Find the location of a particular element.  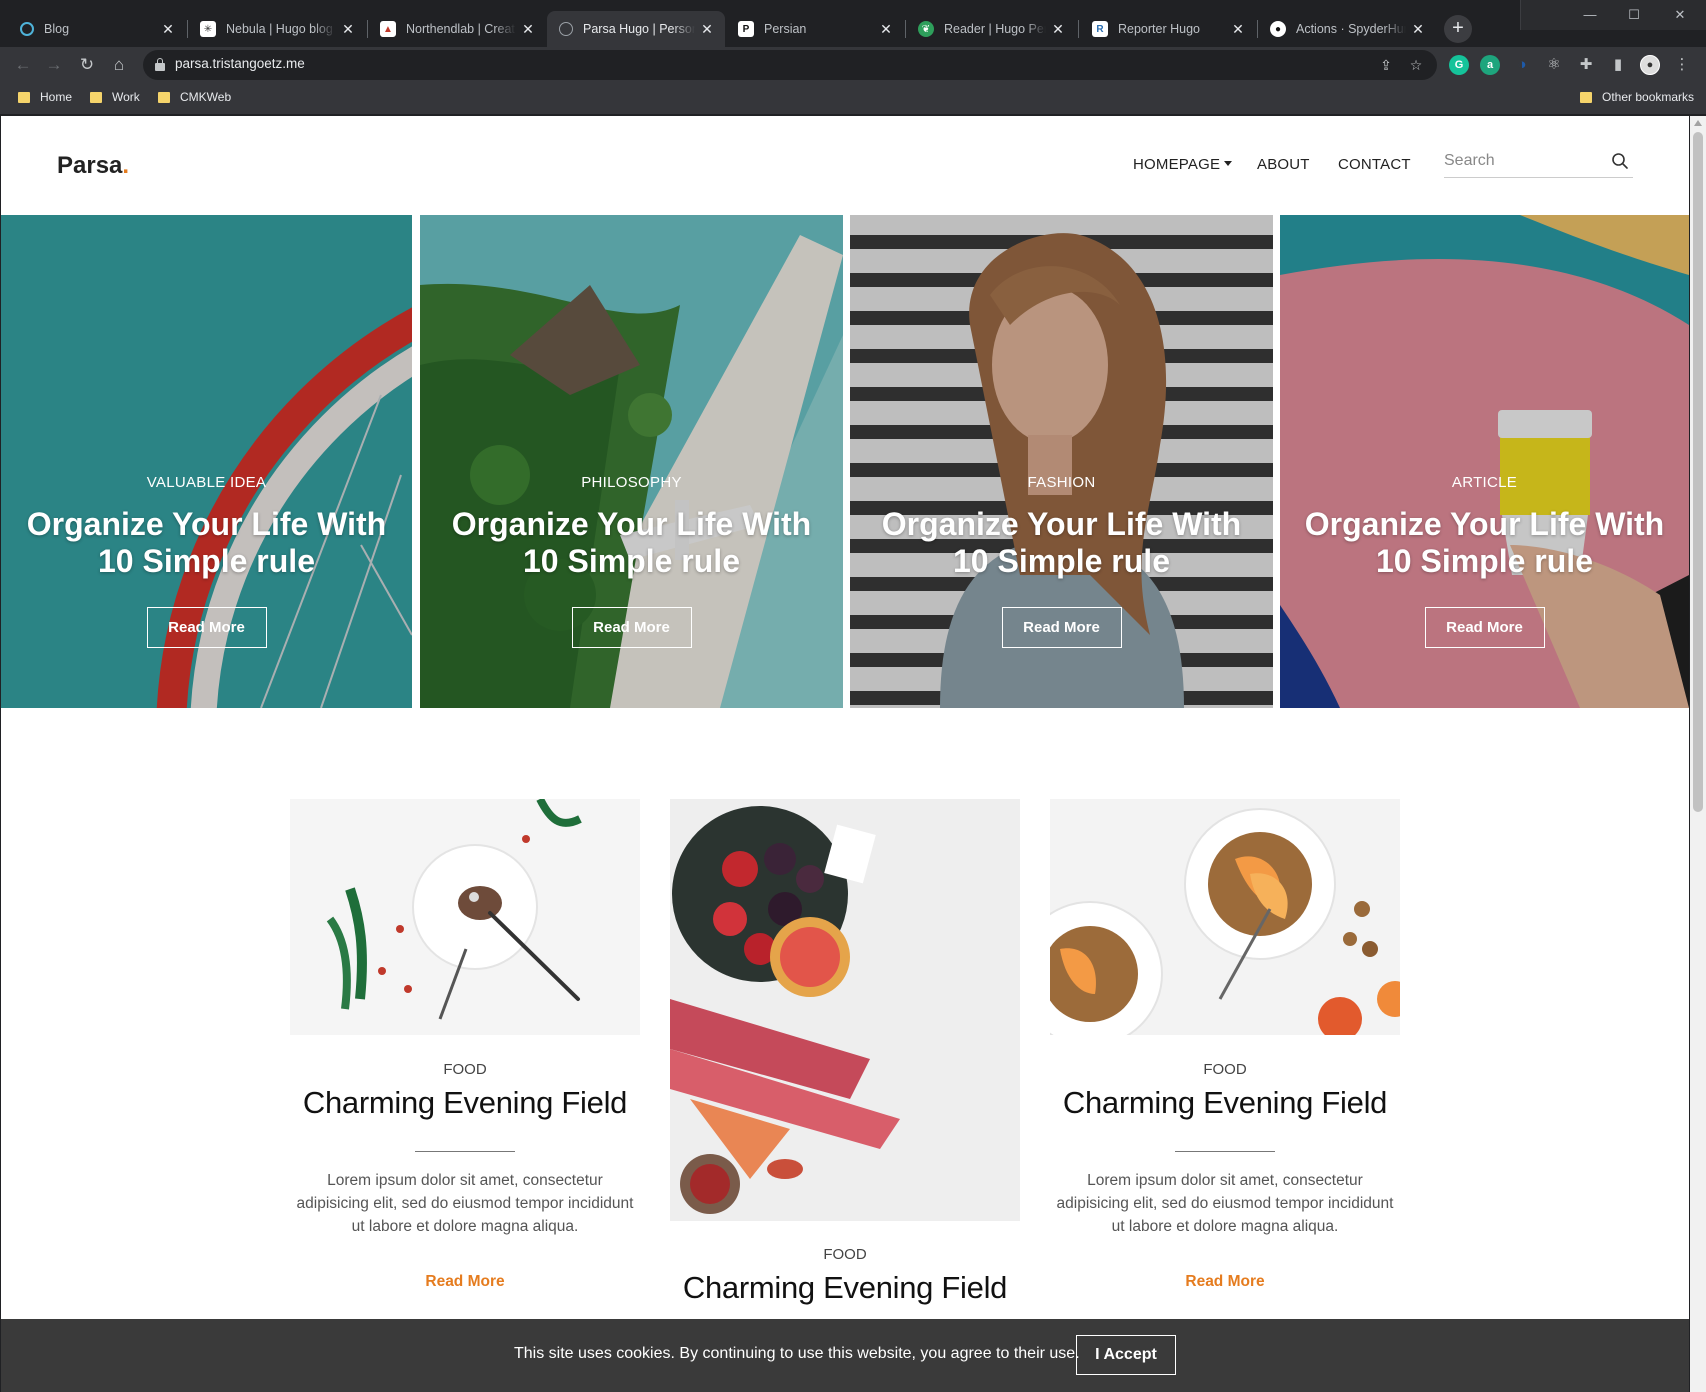

bookmarks-bar: Home Work CMKWeb Other bookmarks is located at coordinates (853, 99).